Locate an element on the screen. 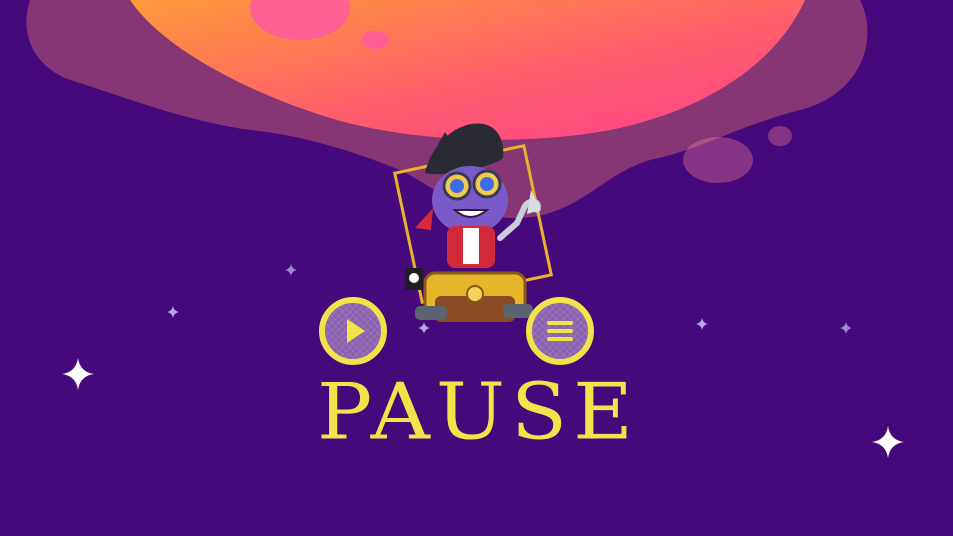 This screenshot has height=536, width=953. crater is located at coordinates (375, 40).